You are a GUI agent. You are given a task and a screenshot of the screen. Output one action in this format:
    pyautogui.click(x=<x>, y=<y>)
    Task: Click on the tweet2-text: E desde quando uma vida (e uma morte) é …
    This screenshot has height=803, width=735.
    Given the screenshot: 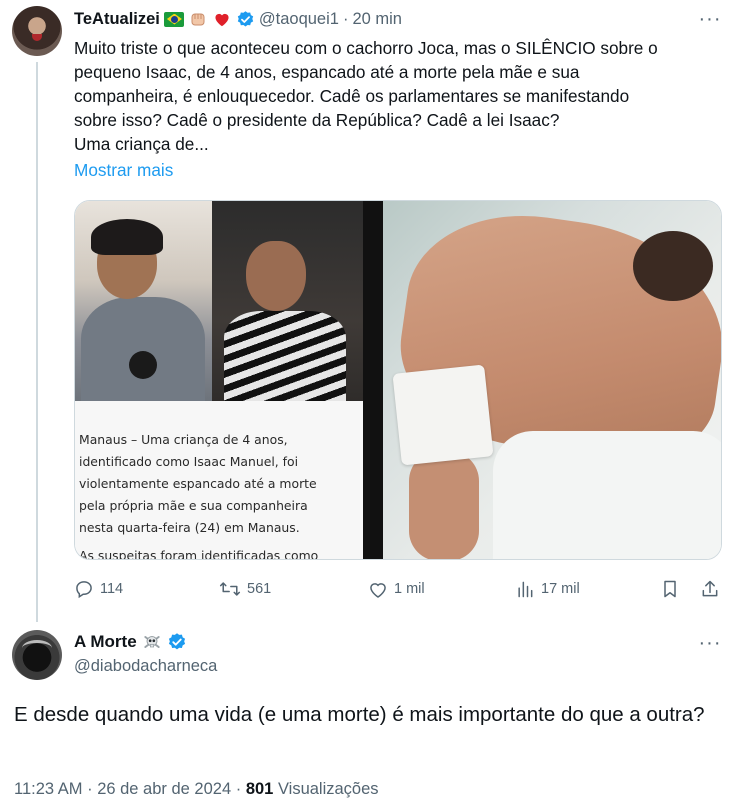 What is the action you would take?
    pyautogui.click(x=359, y=714)
    